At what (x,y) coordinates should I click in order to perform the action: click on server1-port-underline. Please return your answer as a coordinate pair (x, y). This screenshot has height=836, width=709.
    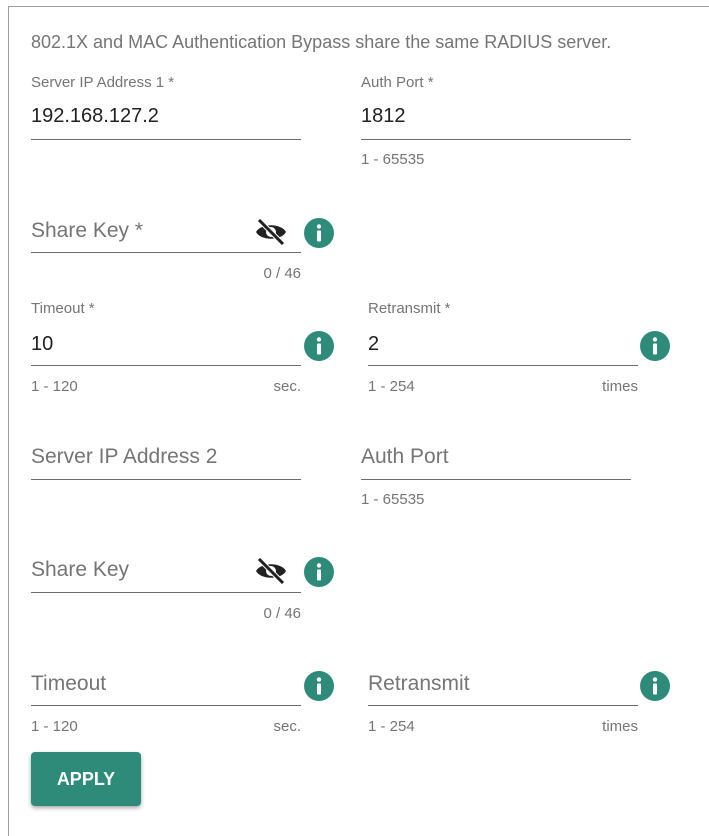
    Looking at the image, I should click on (496, 139).